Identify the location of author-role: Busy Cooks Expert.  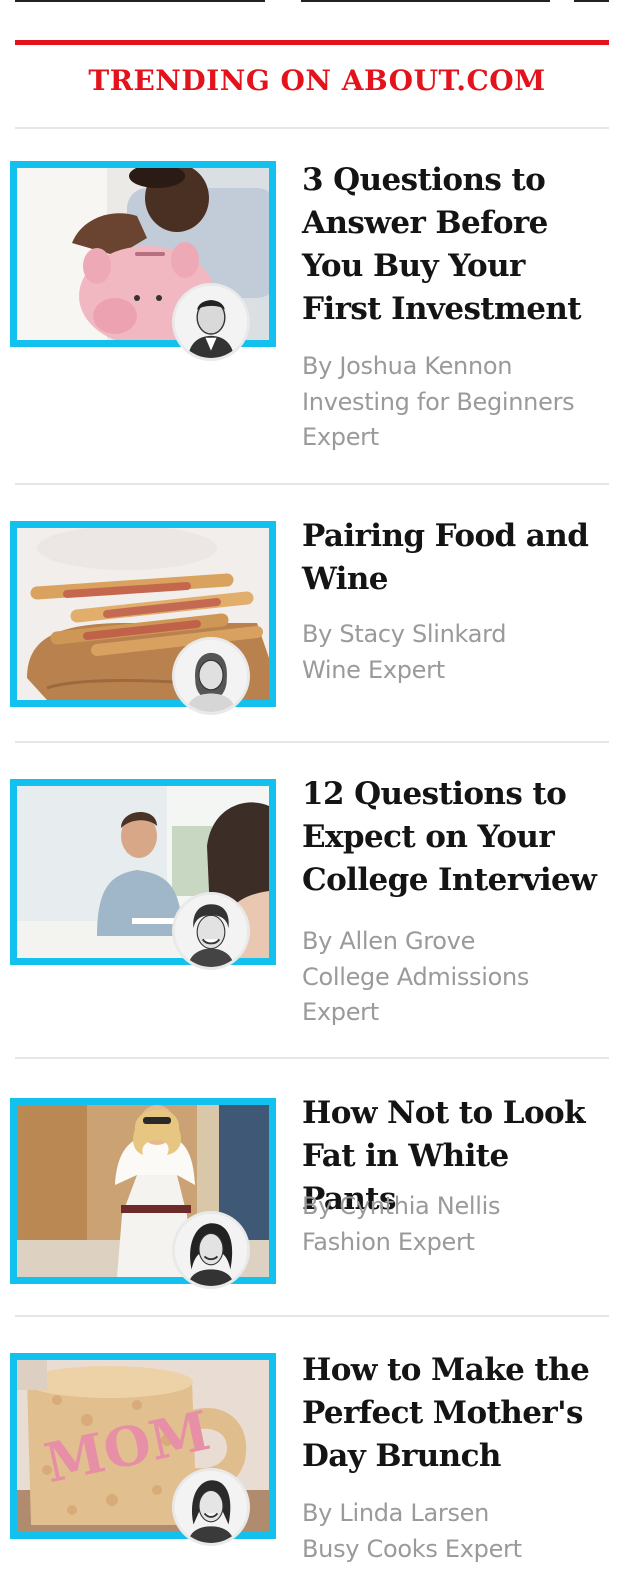
(412, 1548).